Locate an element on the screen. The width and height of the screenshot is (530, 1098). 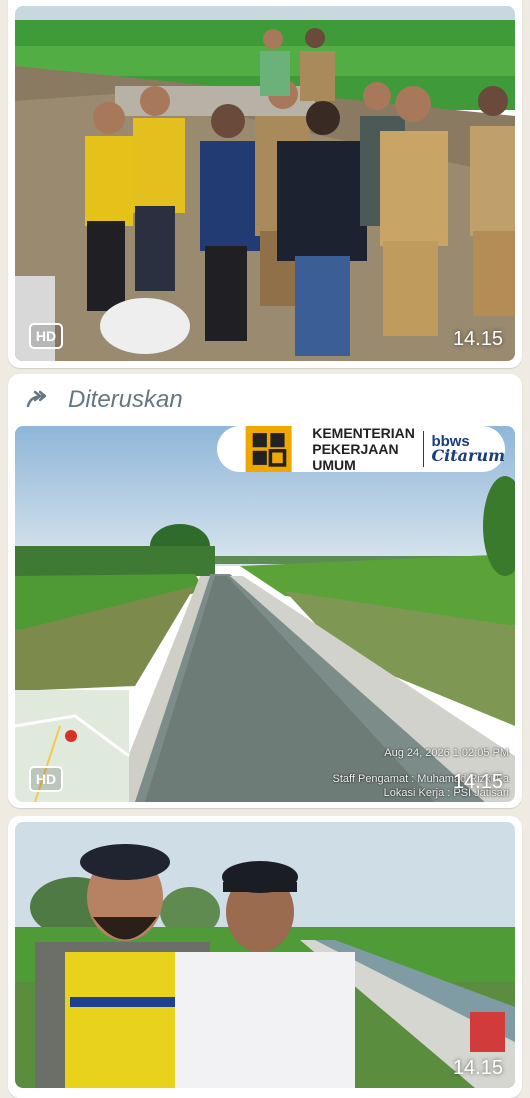
forward-arrow-icon is located at coordinates (36, 399).